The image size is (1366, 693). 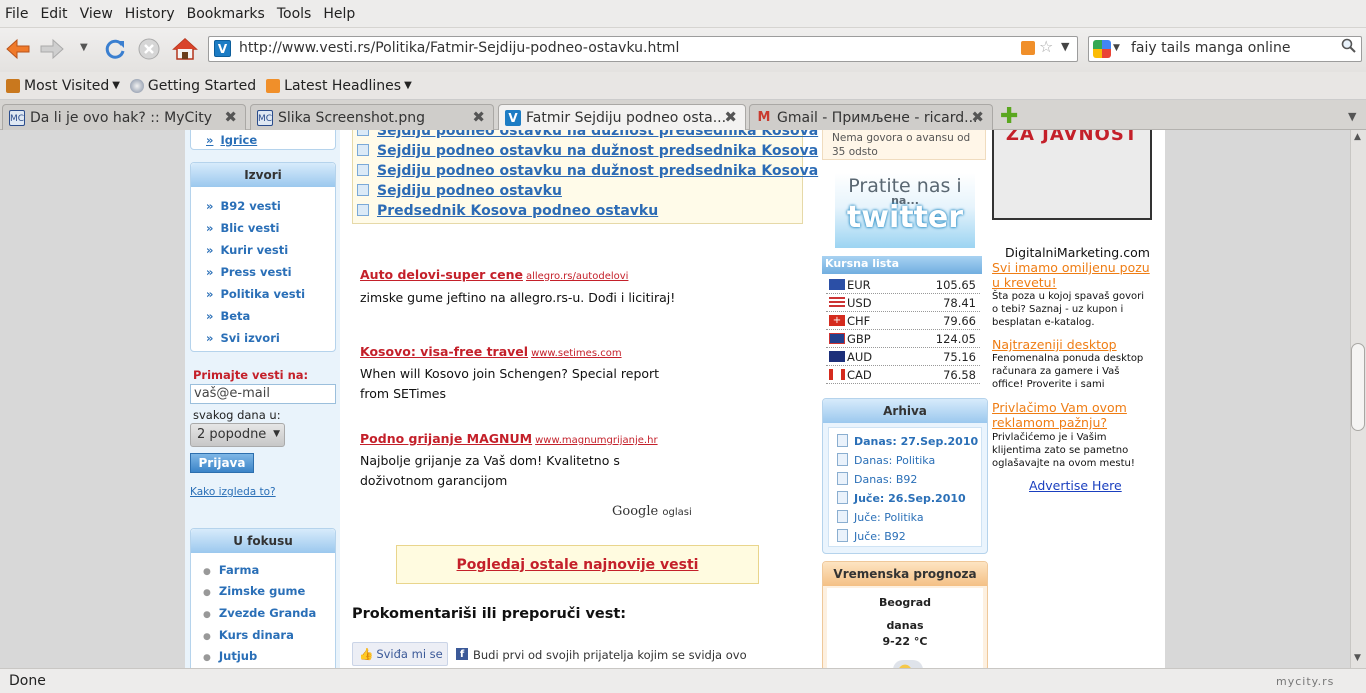 What do you see at coordinates (1075, 485) in the screenshot?
I see `advertise-here-link: Advertise Here` at bounding box center [1075, 485].